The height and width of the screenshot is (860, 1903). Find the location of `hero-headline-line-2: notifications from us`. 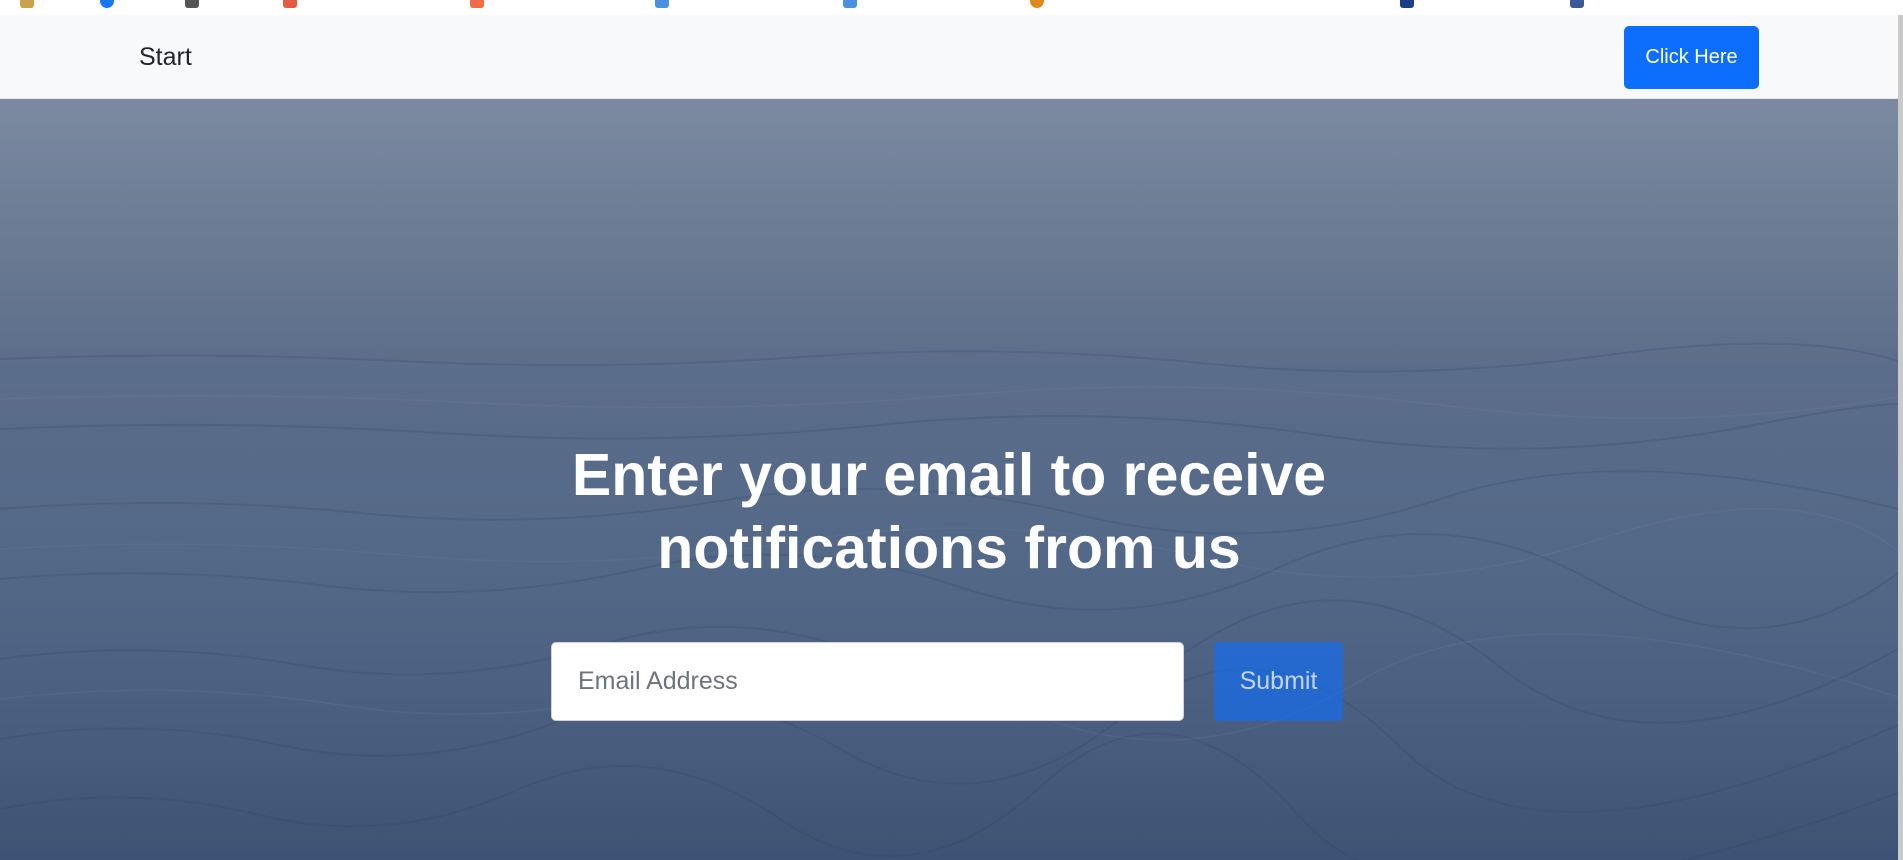

hero-headline-line-2: notifications from us is located at coordinates (949, 548).